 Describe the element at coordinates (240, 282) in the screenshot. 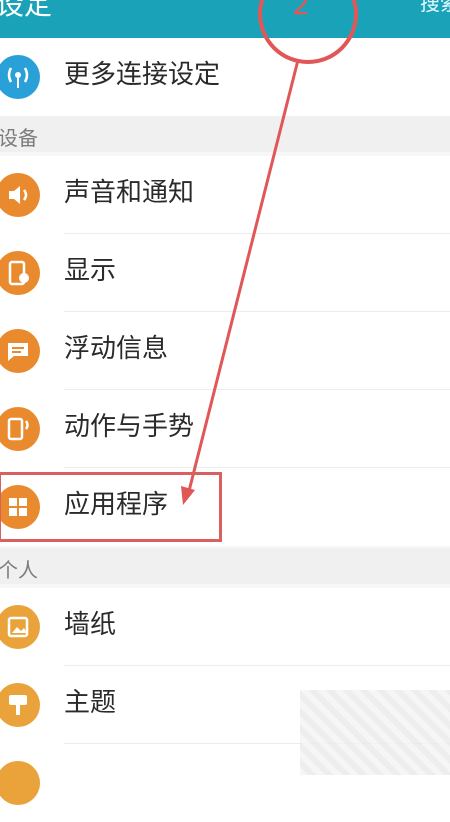

I see `annotation-arrow` at that location.